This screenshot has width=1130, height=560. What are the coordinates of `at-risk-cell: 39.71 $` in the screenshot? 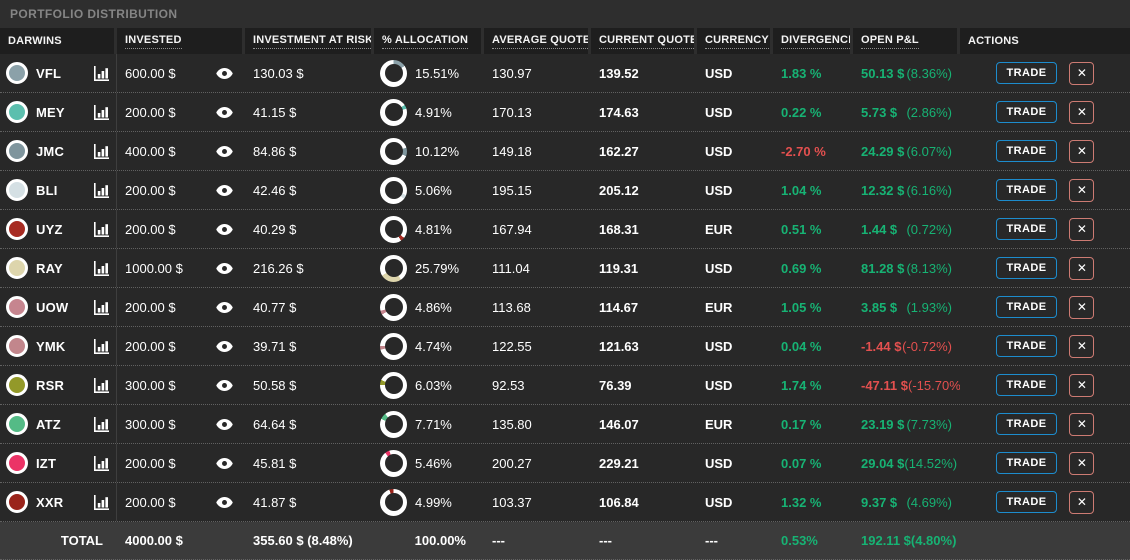 It's located at (309, 346).